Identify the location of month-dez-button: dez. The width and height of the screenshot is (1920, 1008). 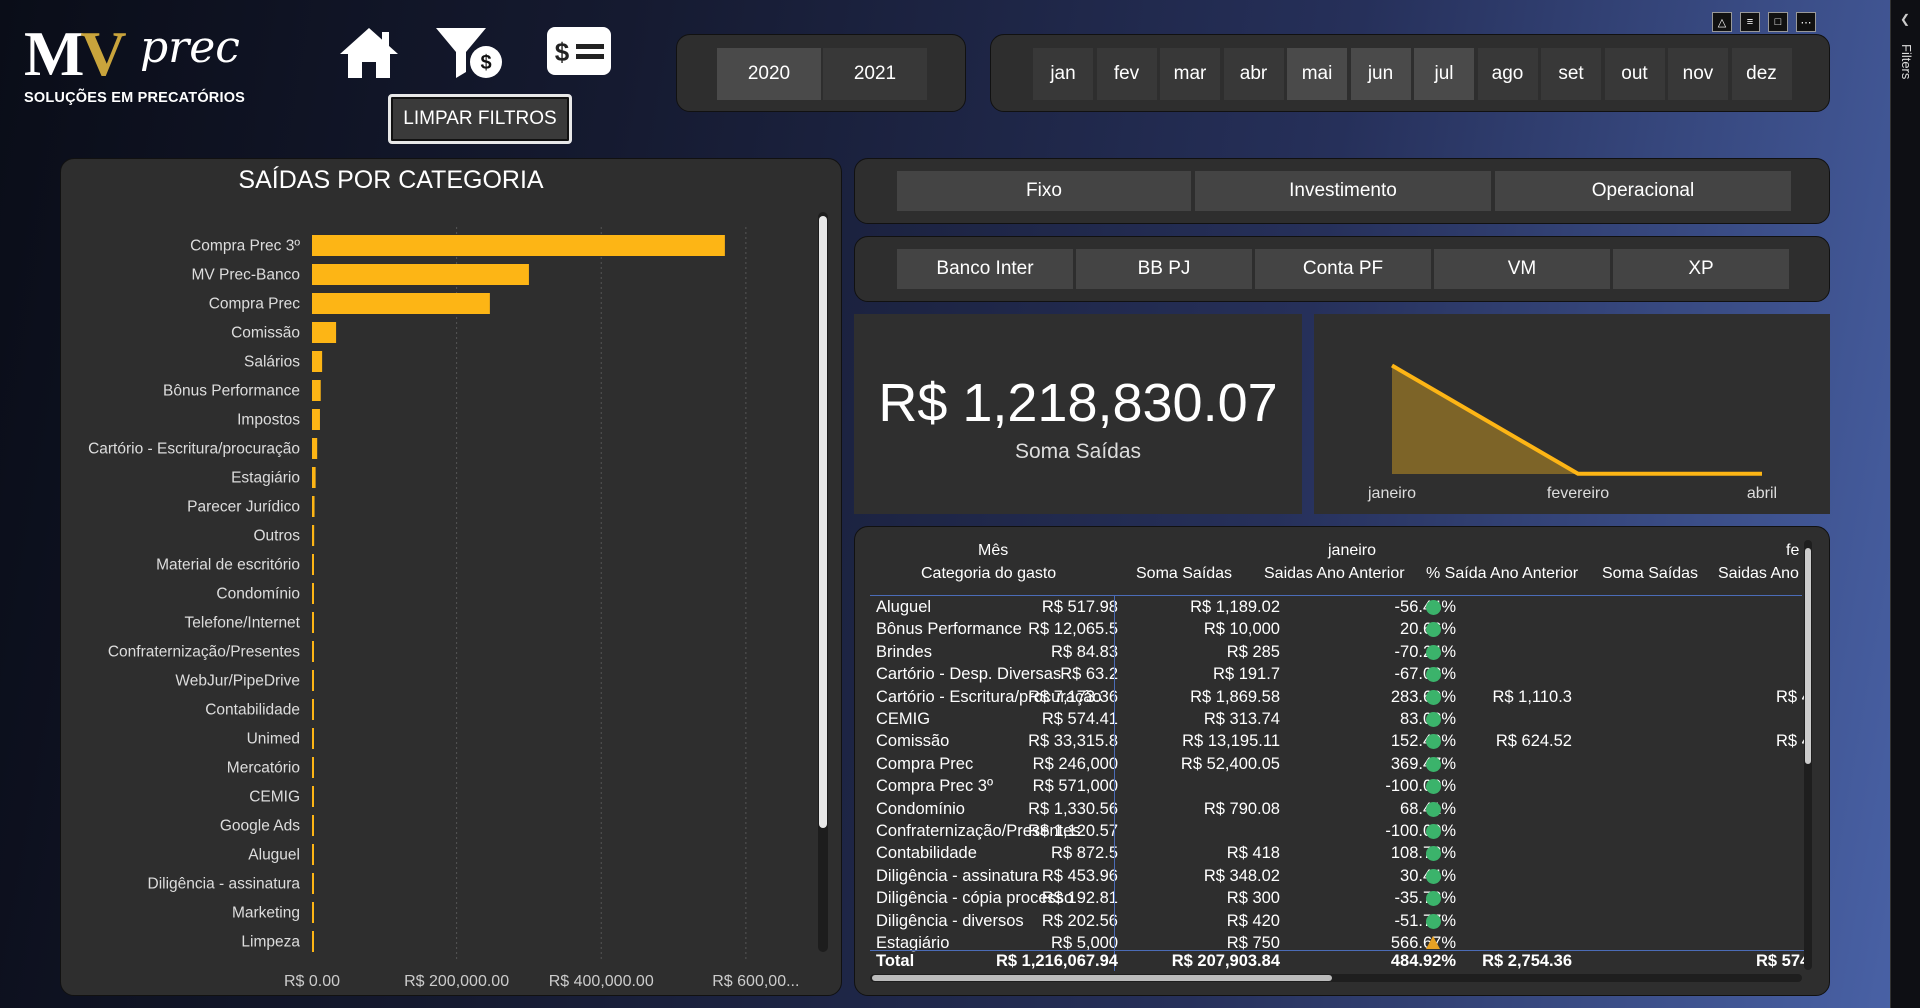
(1761, 74).